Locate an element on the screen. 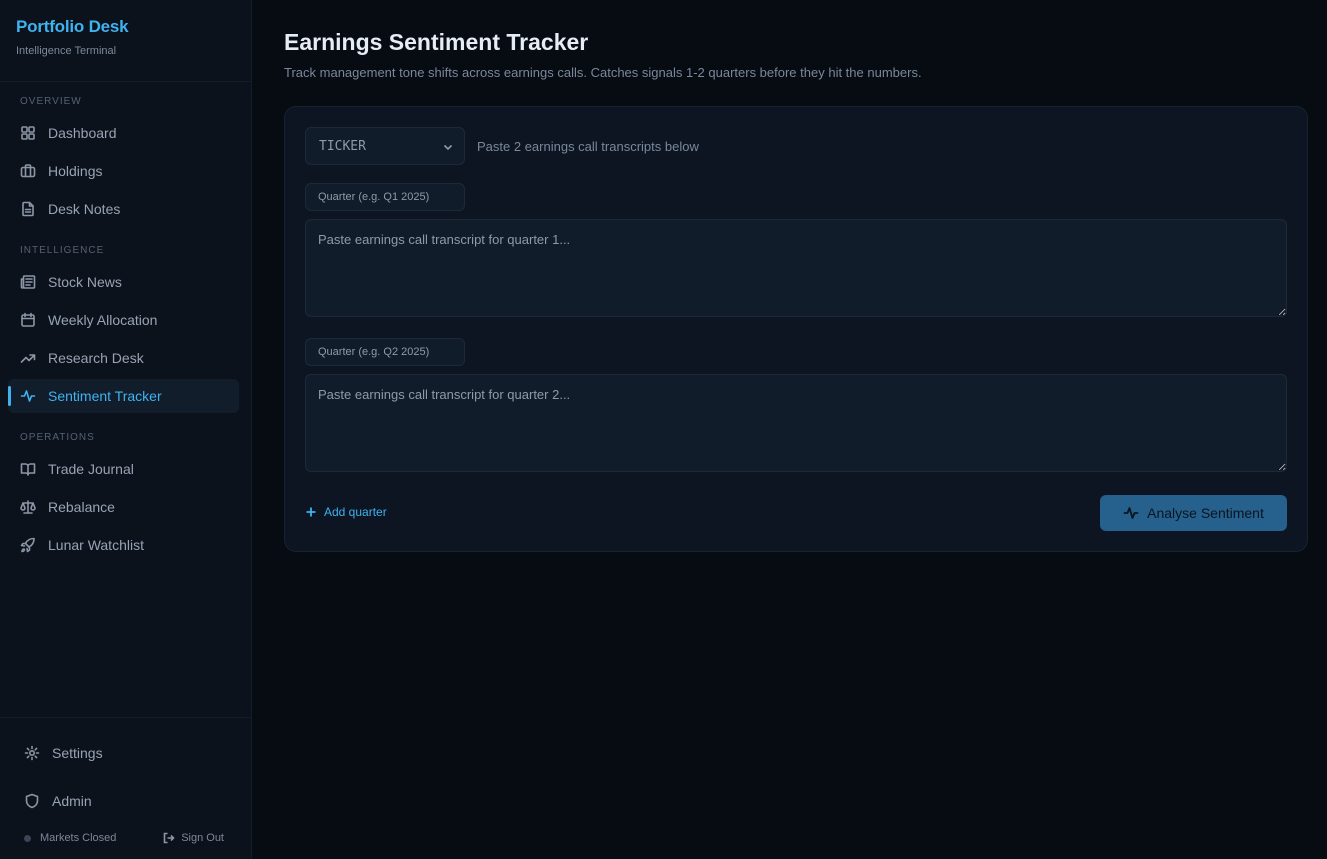  sidebar-item-sentiment-tracker: Sentiment Tracker is located at coordinates (123, 396).